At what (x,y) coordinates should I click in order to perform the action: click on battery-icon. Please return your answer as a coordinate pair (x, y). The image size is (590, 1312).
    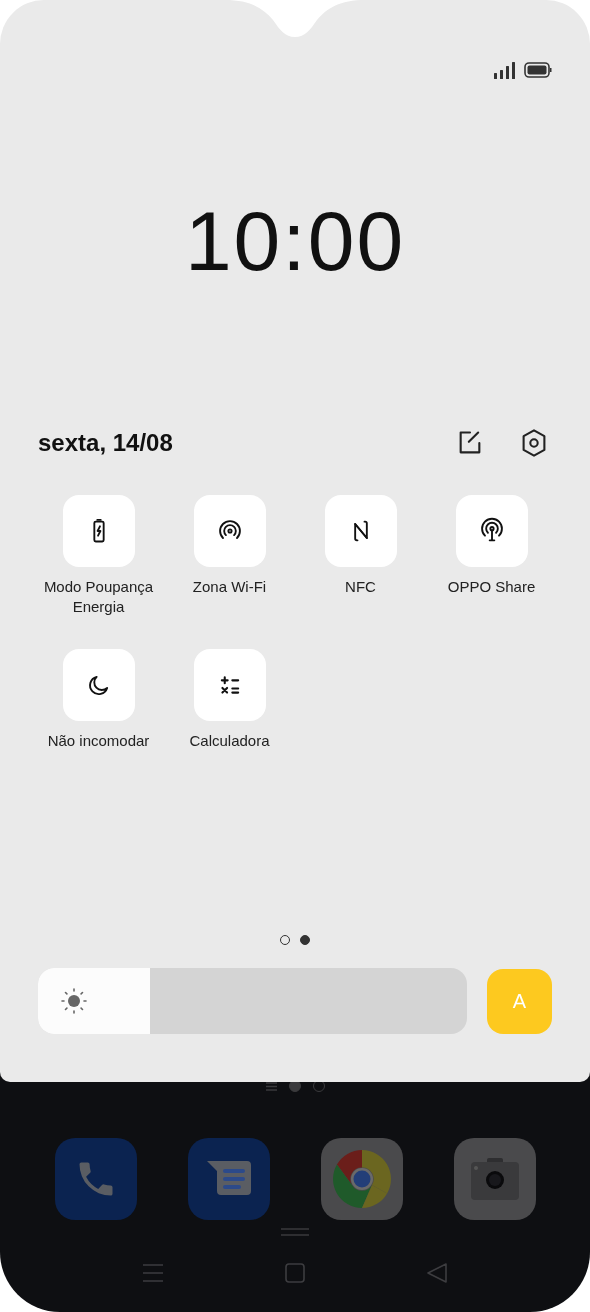
    Looking at the image, I should click on (538, 70).